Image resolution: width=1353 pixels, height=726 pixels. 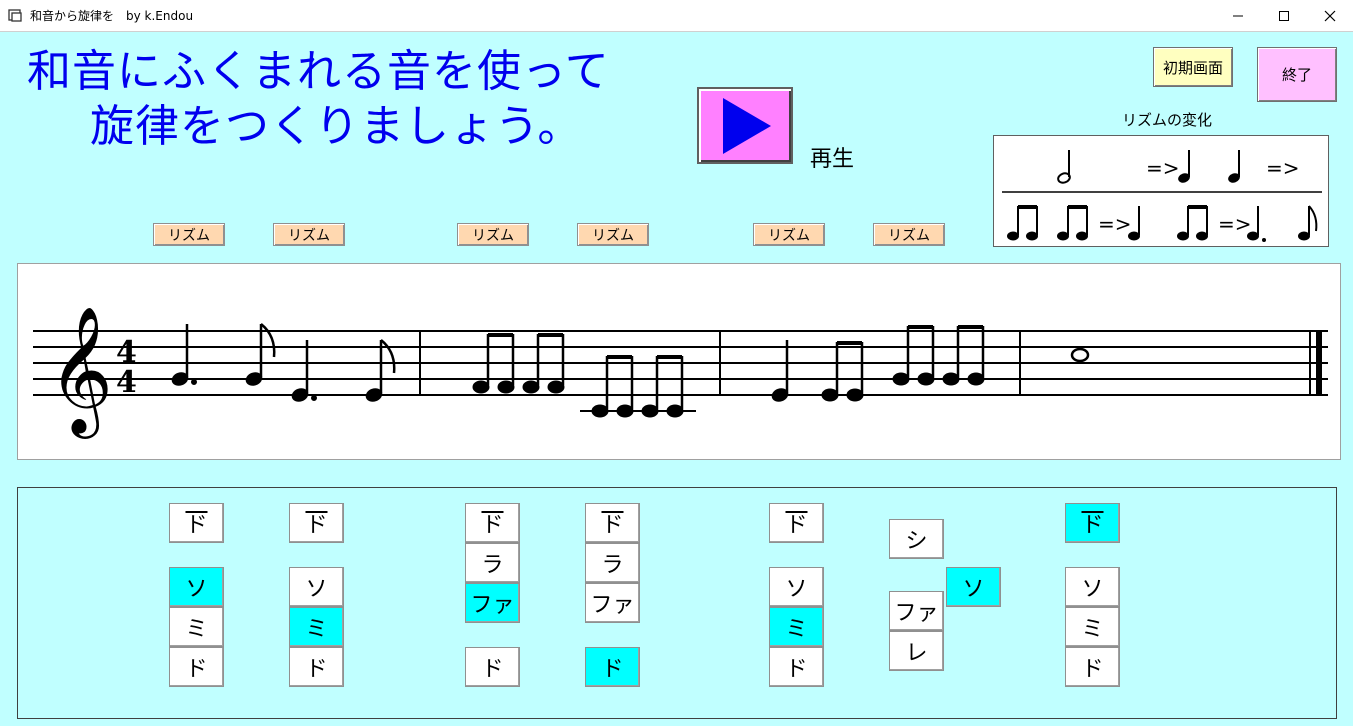 I want to click on rhythm-button-5: リズム, so click(x=789, y=234).